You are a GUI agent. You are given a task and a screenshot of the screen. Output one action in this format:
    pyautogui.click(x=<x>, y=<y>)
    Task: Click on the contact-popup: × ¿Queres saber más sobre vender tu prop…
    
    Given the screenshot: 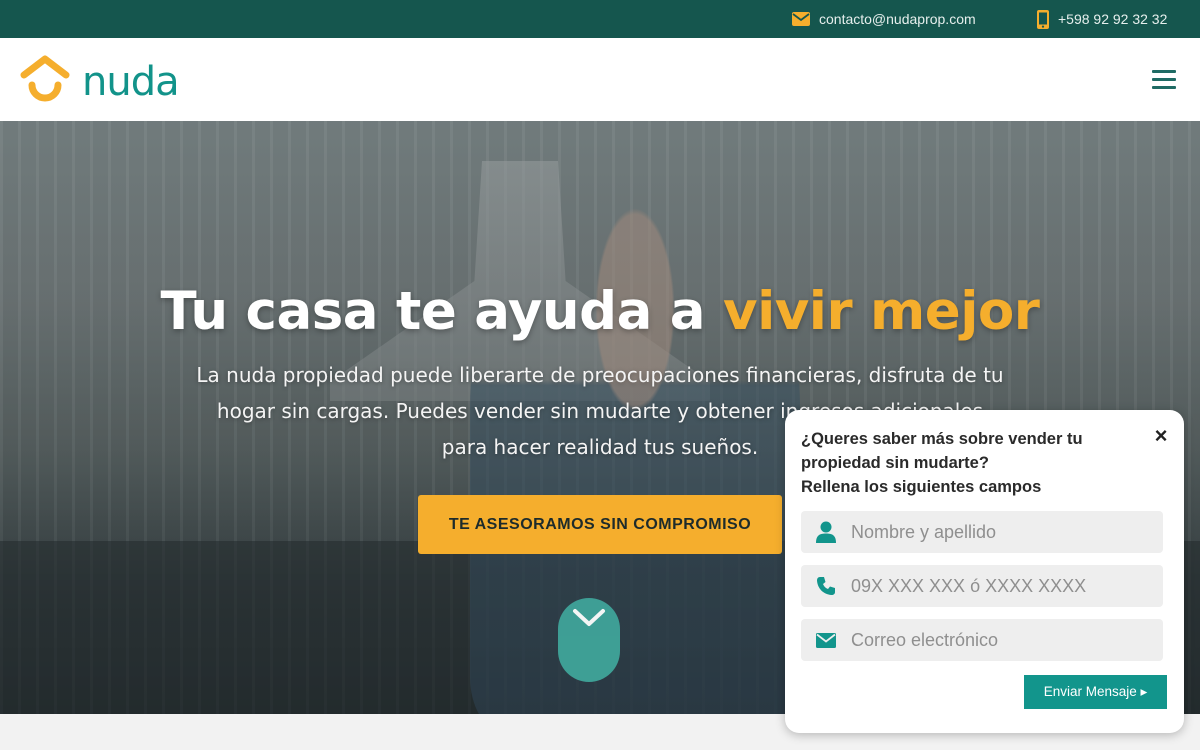 What is the action you would take?
    pyautogui.click(x=984, y=571)
    